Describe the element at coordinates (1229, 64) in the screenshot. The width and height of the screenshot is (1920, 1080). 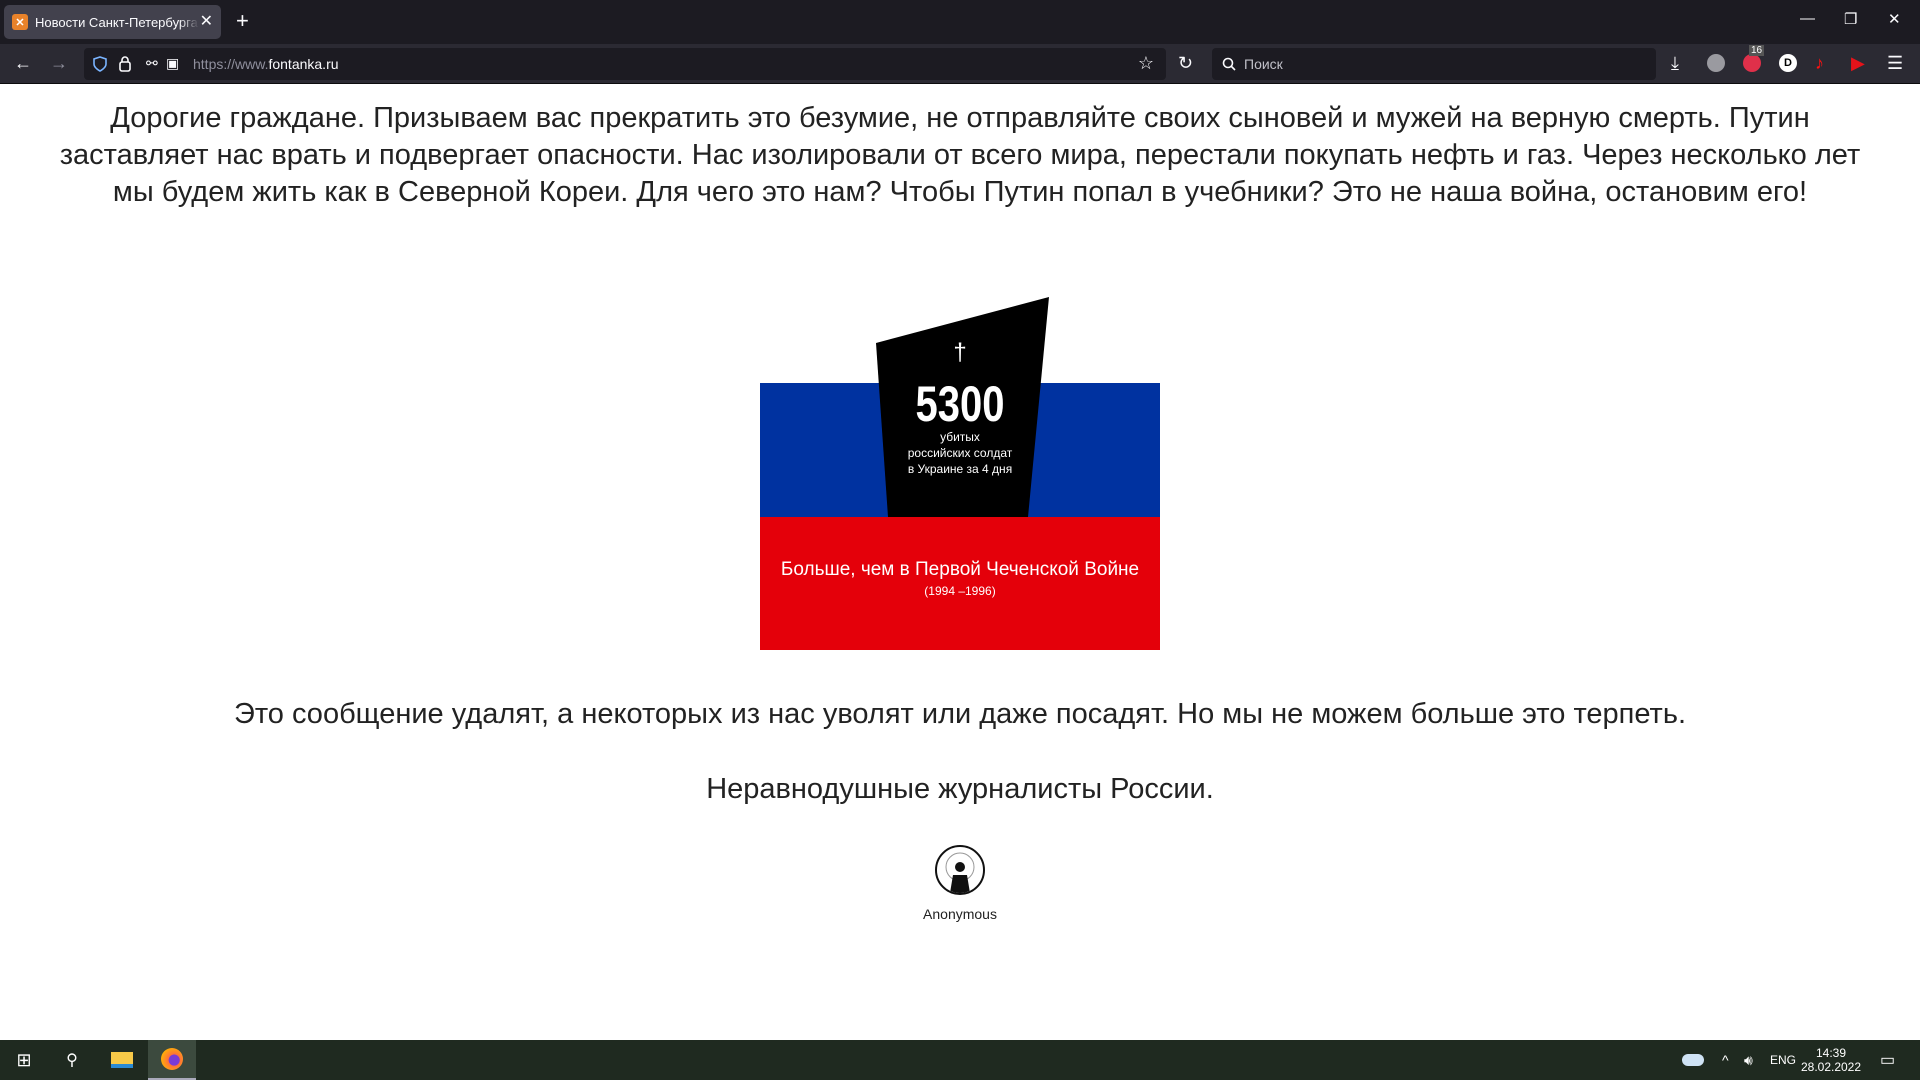
I see `search-icon` at that location.